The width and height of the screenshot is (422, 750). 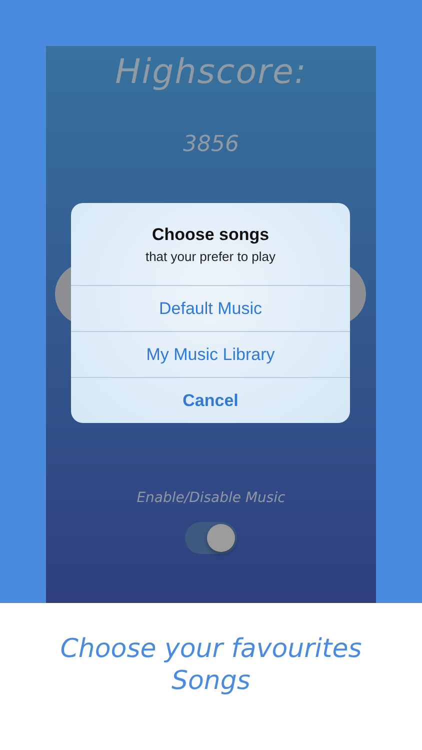 I want to click on dialog-message: that your prefer to play, so click(x=210, y=256).